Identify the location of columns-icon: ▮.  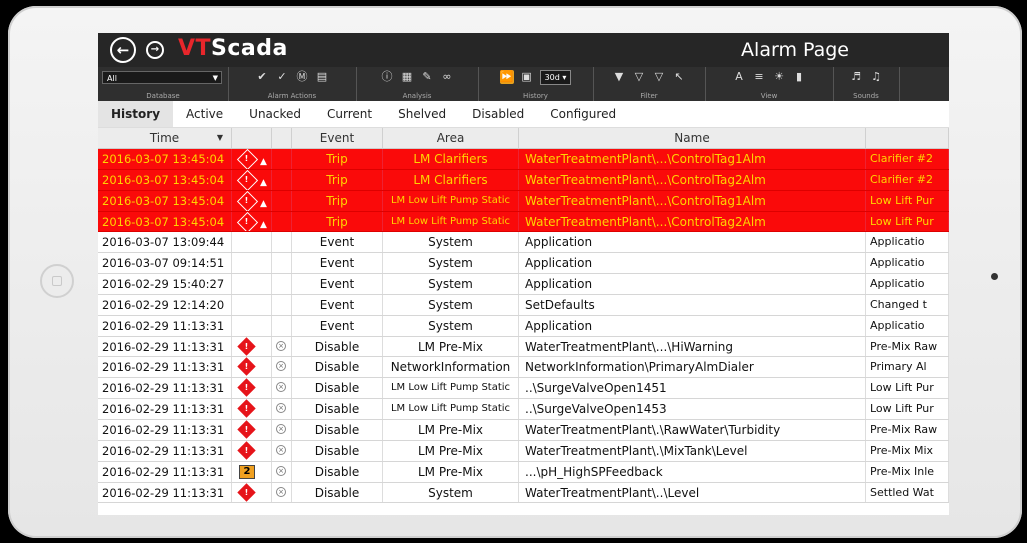
(799, 77).